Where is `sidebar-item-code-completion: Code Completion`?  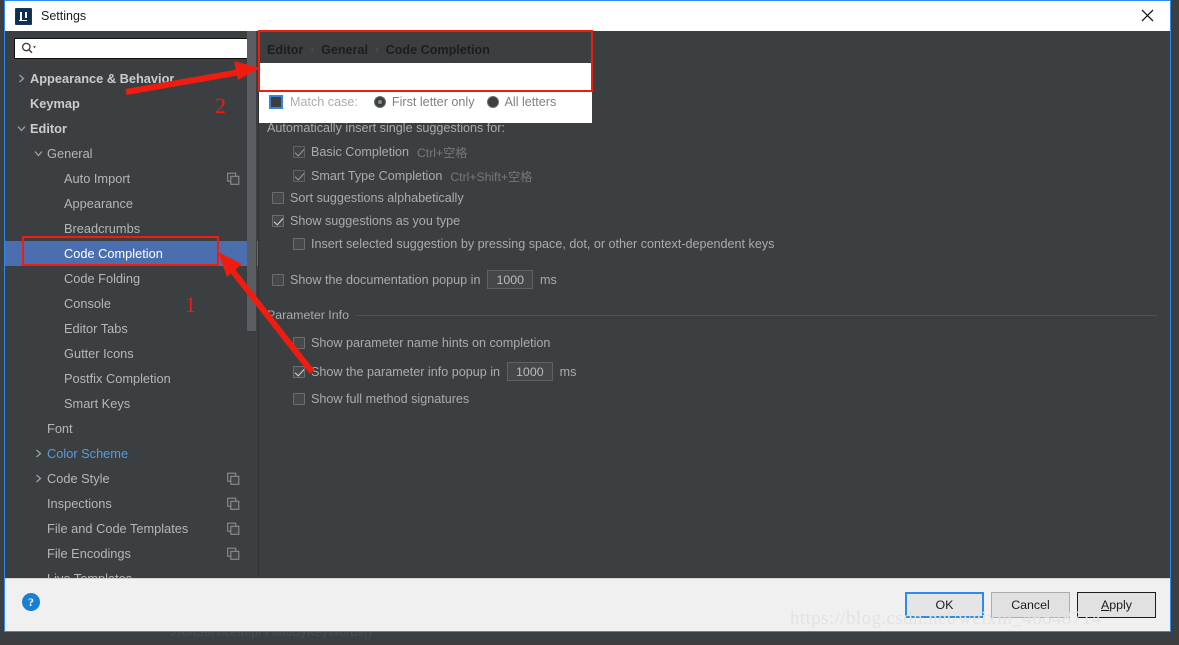
sidebar-item-code-completion: Code Completion is located at coordinates (131, 253).